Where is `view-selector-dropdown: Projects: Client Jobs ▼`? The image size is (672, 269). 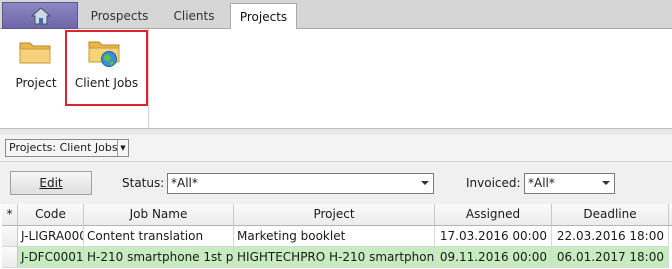
view-selector-dropdown: Projects: Client Jobs ▼ is located at coordinates (67, 148).